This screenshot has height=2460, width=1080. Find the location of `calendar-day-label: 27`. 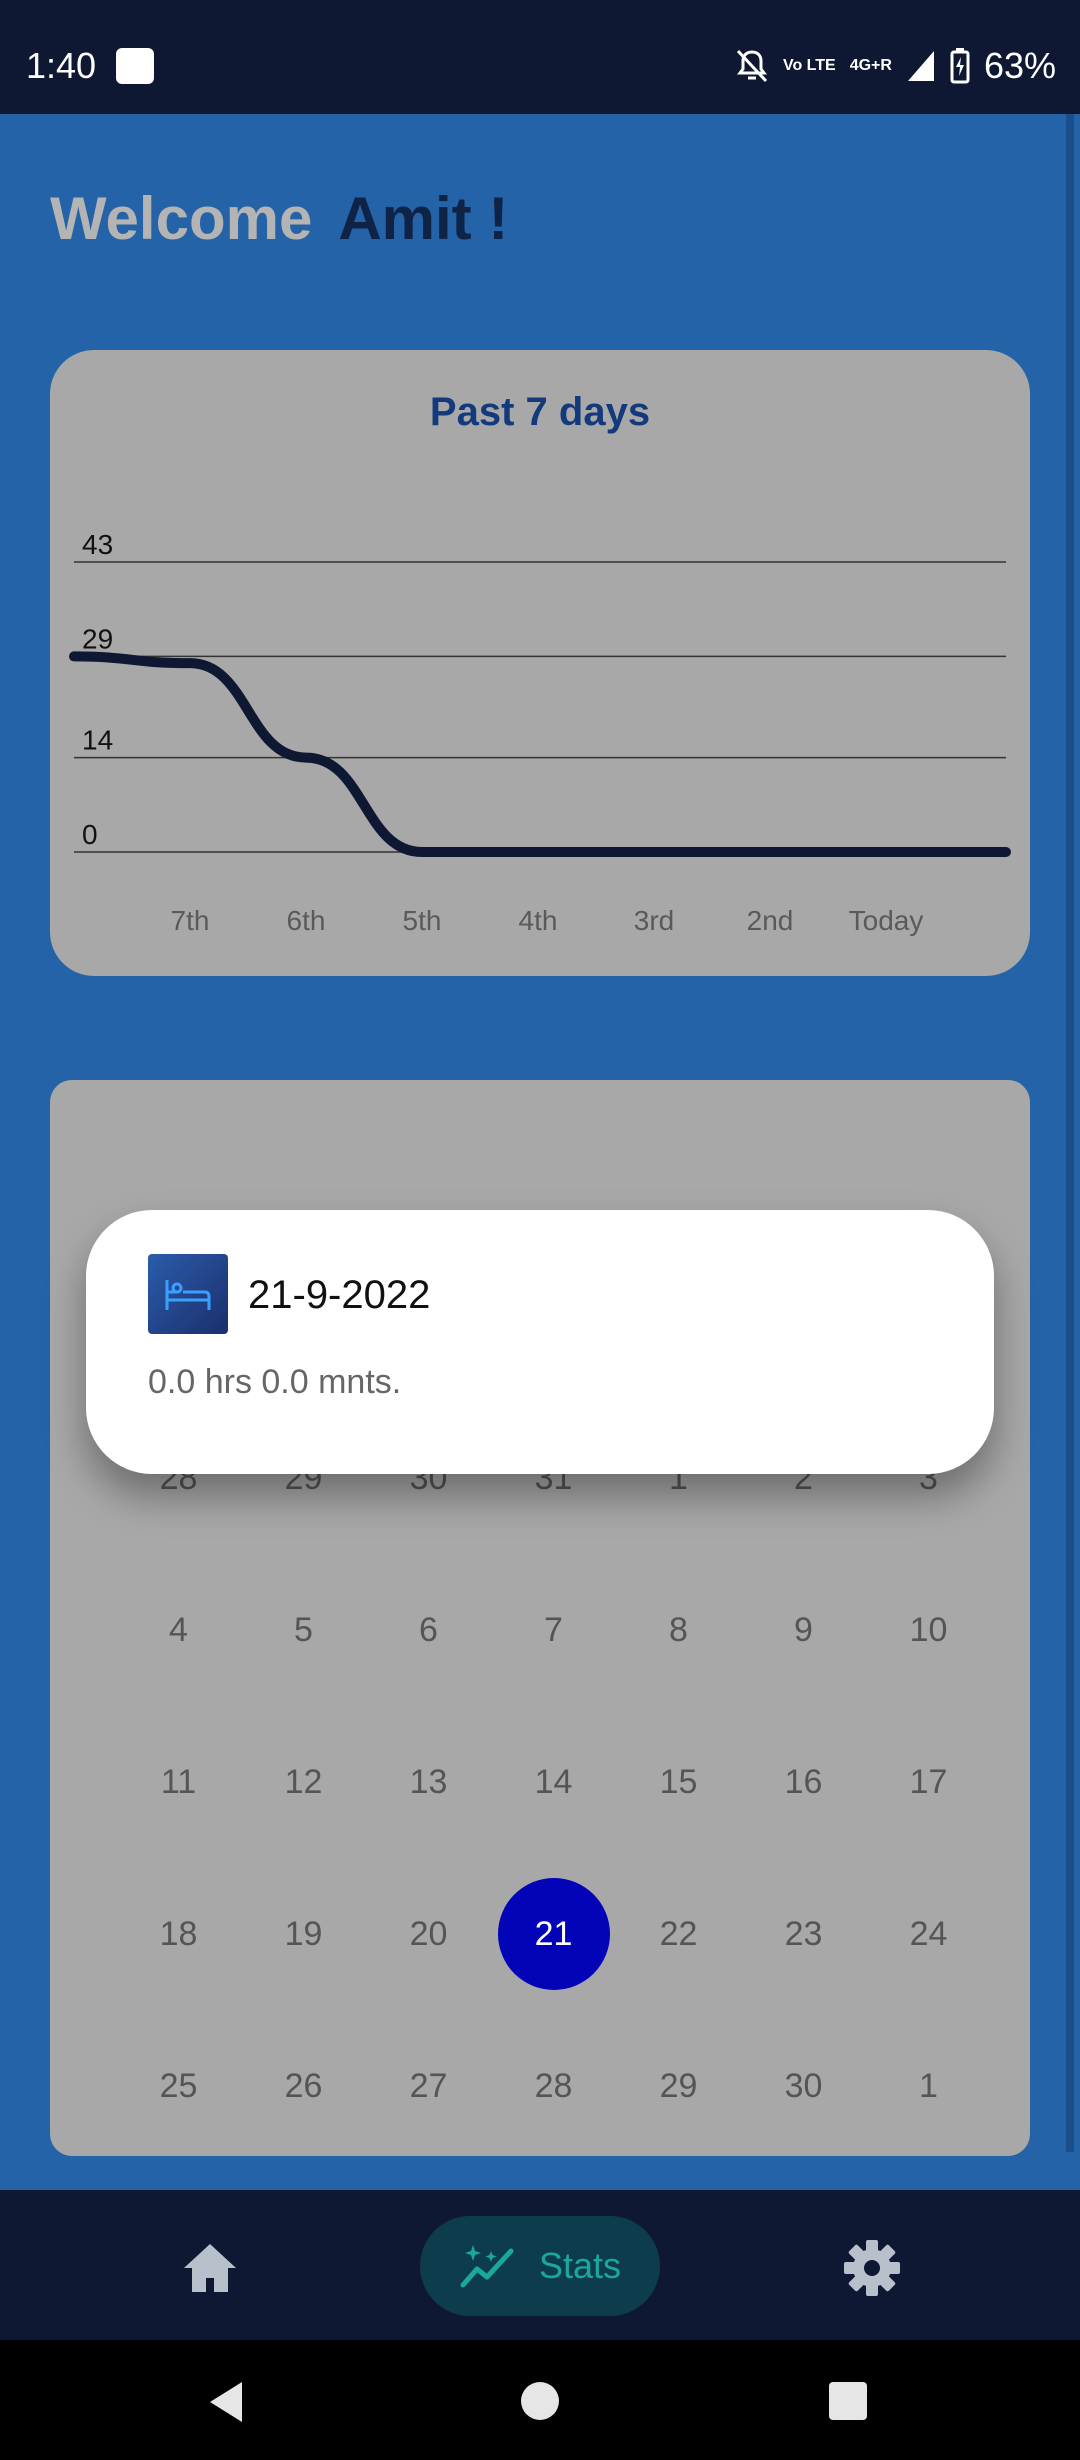

calendar-day-label: 27 is located at coordinates (428, 2085).